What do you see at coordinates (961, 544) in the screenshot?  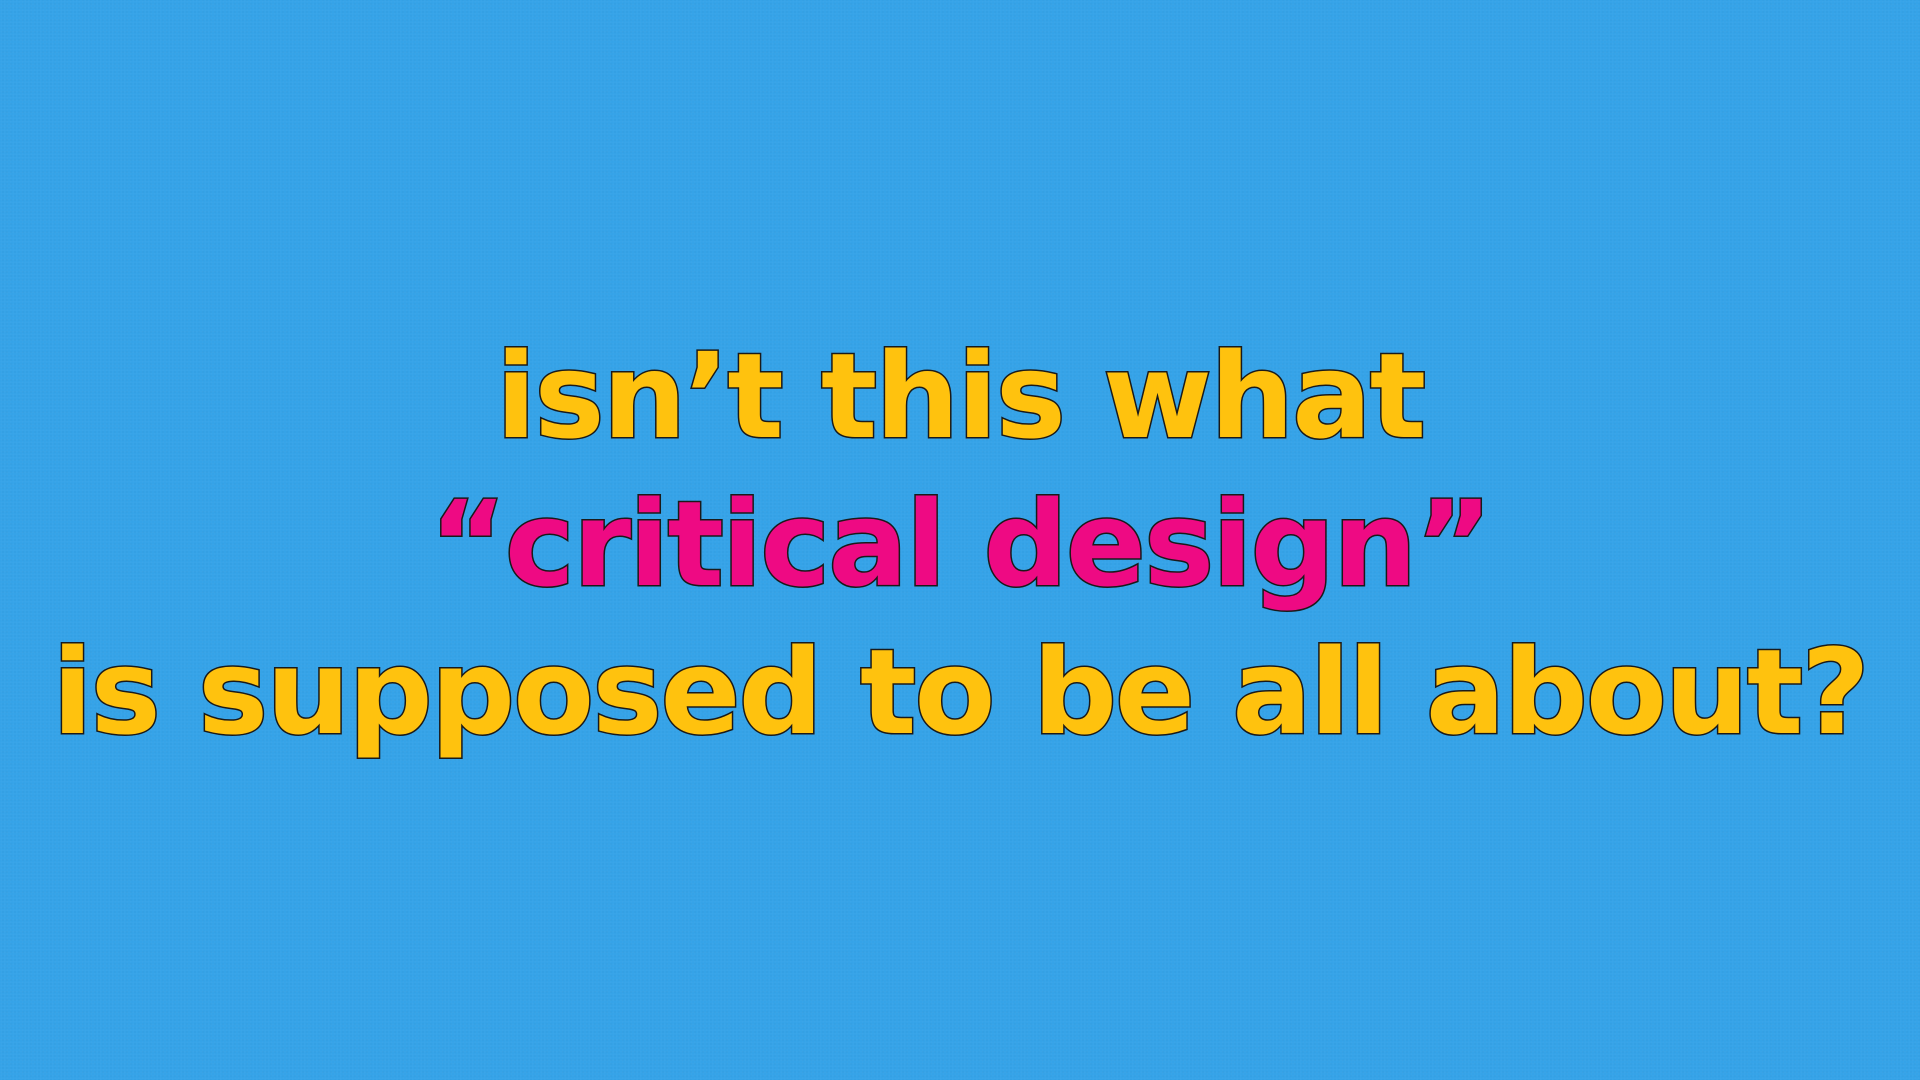 I see `headline-line-2-highlight: “critical design”` at bounding box center [961, 544].